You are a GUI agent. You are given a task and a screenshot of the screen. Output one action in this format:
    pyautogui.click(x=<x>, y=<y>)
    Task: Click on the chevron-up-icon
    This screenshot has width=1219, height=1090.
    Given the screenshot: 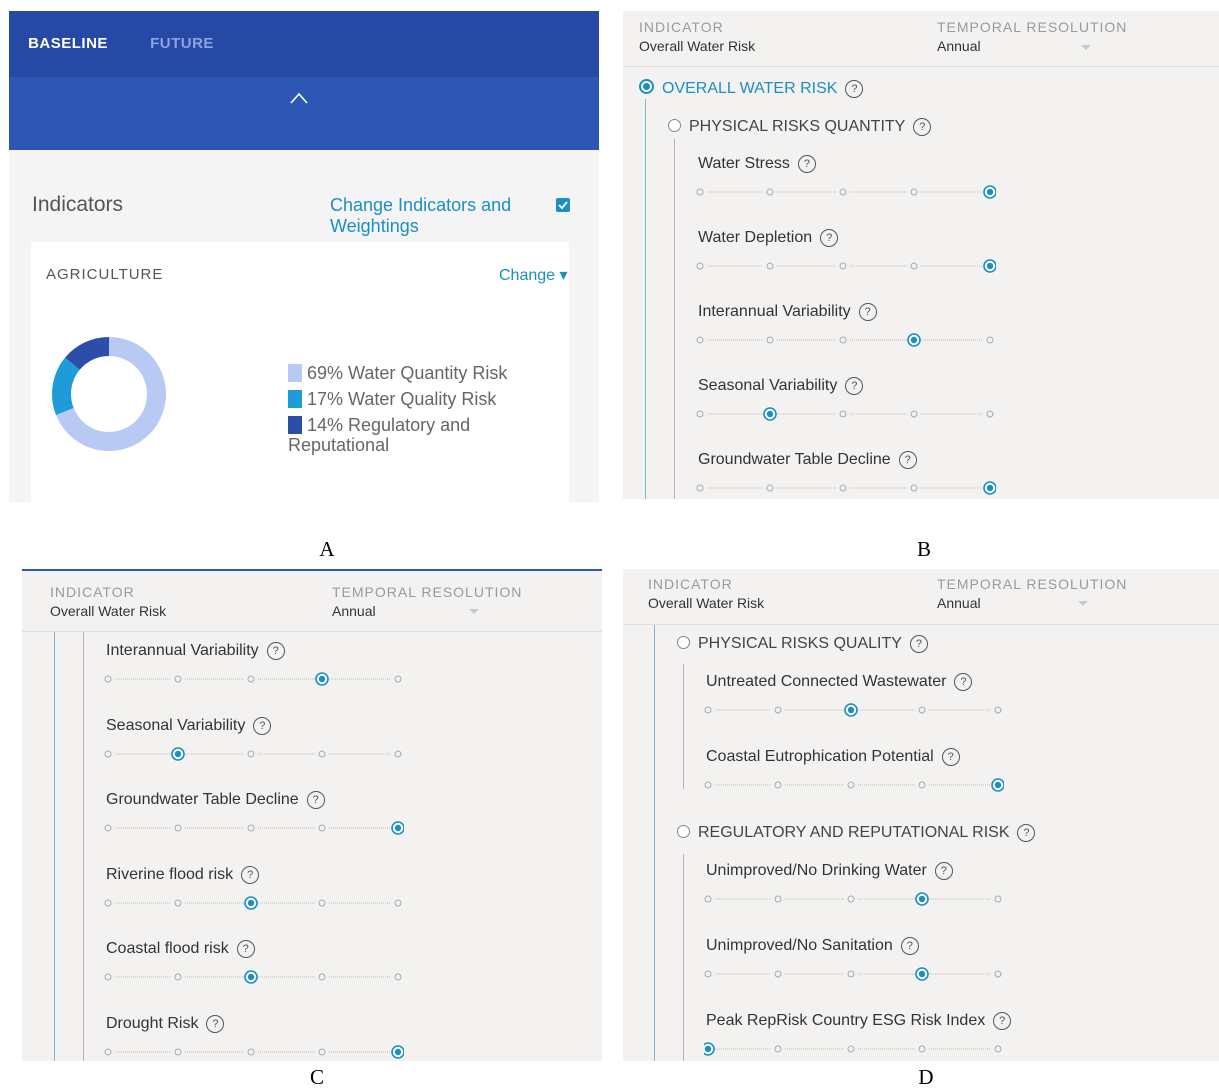 What is the action you would take?
    pyautogui.click(x=299, y=98)
    